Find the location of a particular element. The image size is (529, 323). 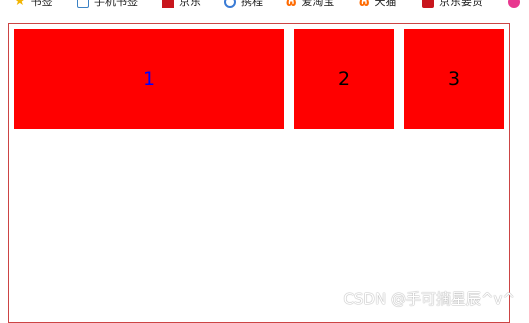

bookmark-item: 携程 is located at coordinates (243, 4).